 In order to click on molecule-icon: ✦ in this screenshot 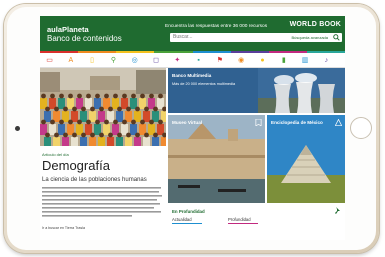, I will do `click(177, 60)`.